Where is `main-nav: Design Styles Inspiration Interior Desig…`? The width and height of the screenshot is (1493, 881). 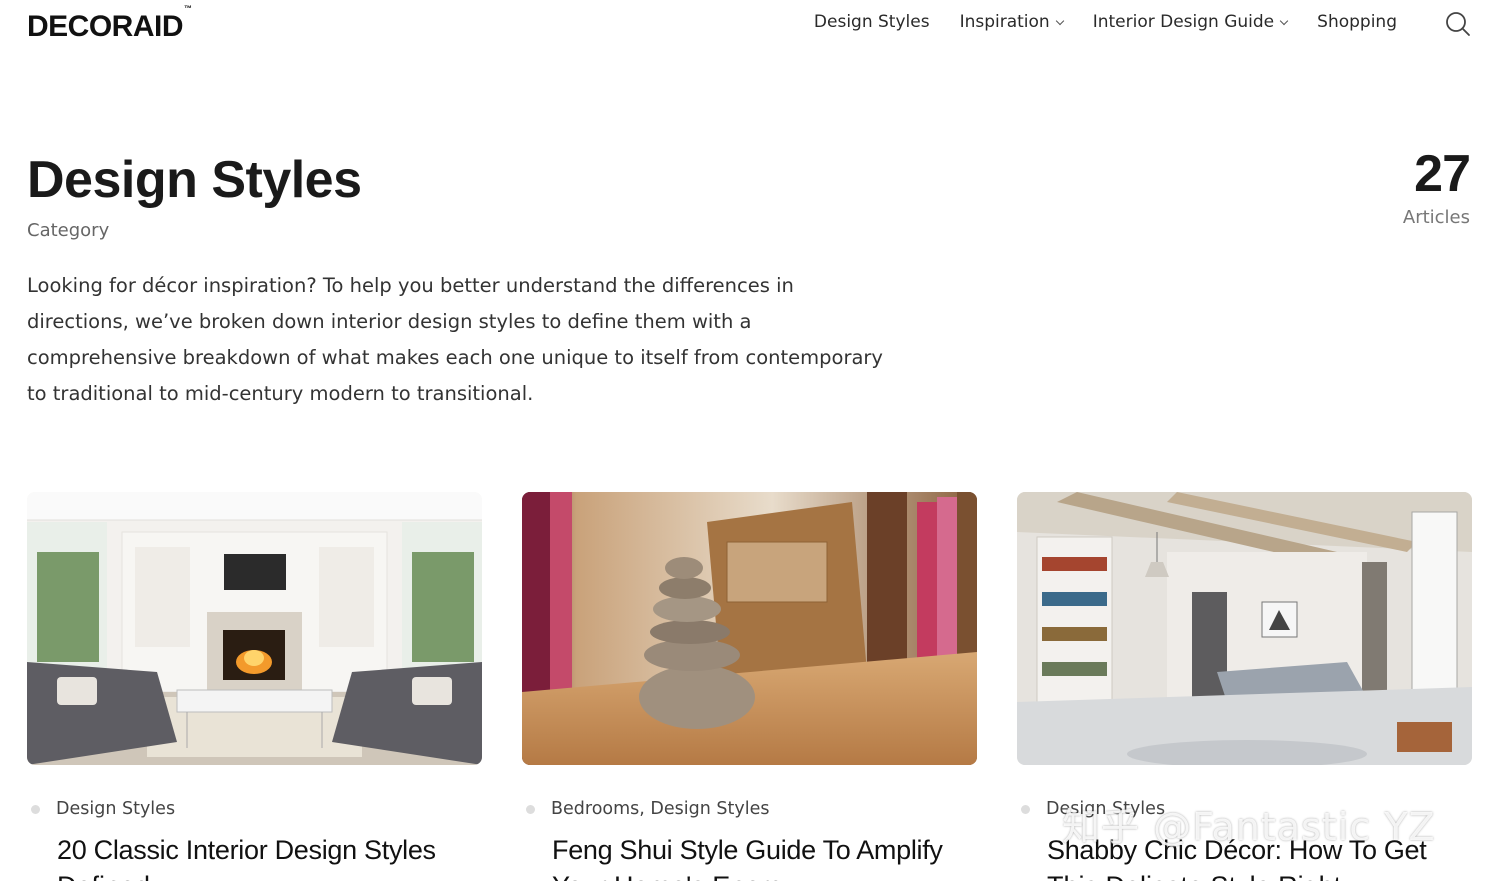 main-nav: Design Styles Inspiration Interior Desig… is located at coordinates (1105, 22).